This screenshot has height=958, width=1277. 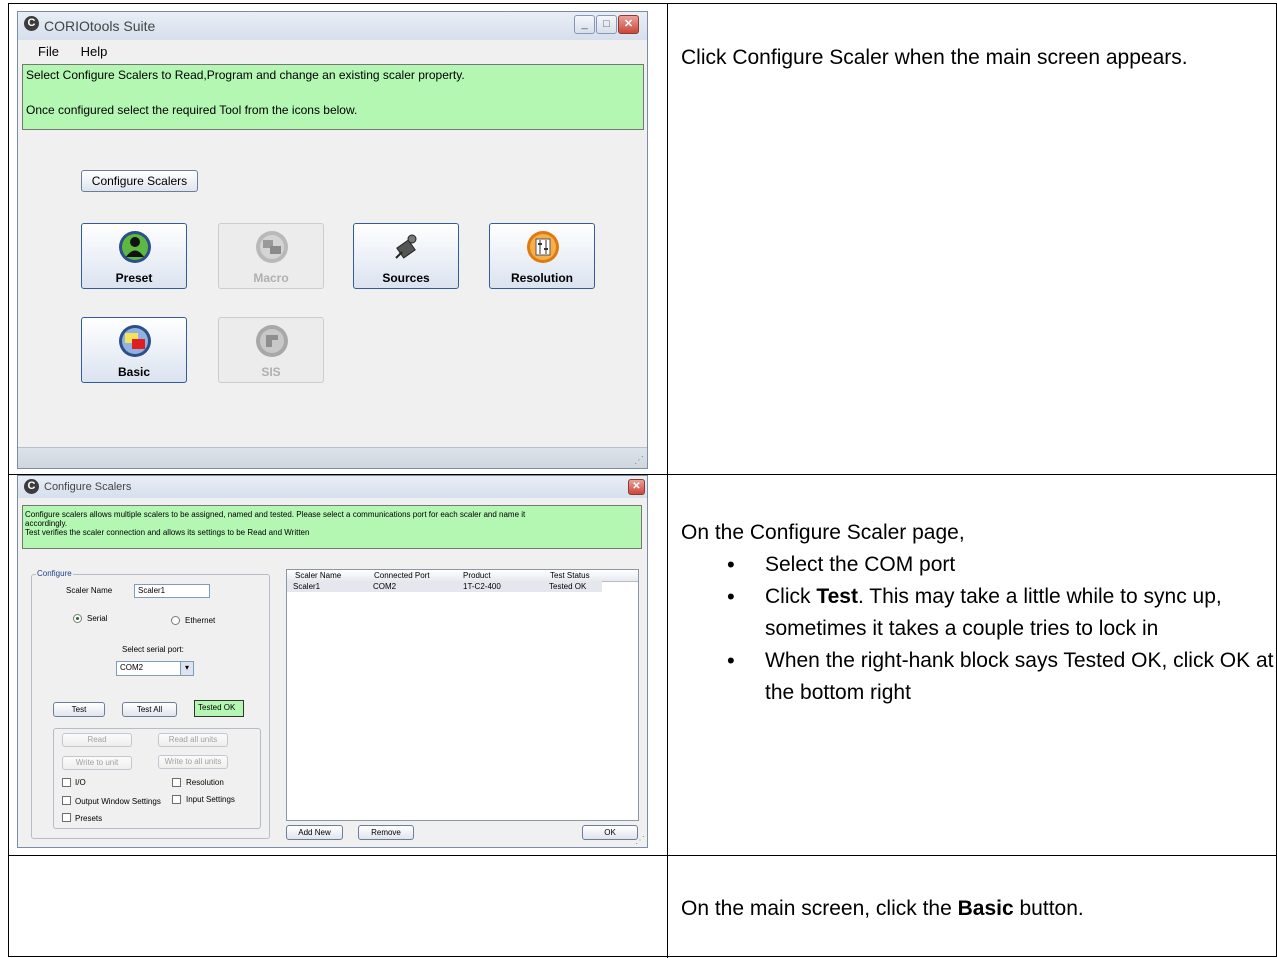 I want to click on remove-button: Remove, so click(x=386, y=832).